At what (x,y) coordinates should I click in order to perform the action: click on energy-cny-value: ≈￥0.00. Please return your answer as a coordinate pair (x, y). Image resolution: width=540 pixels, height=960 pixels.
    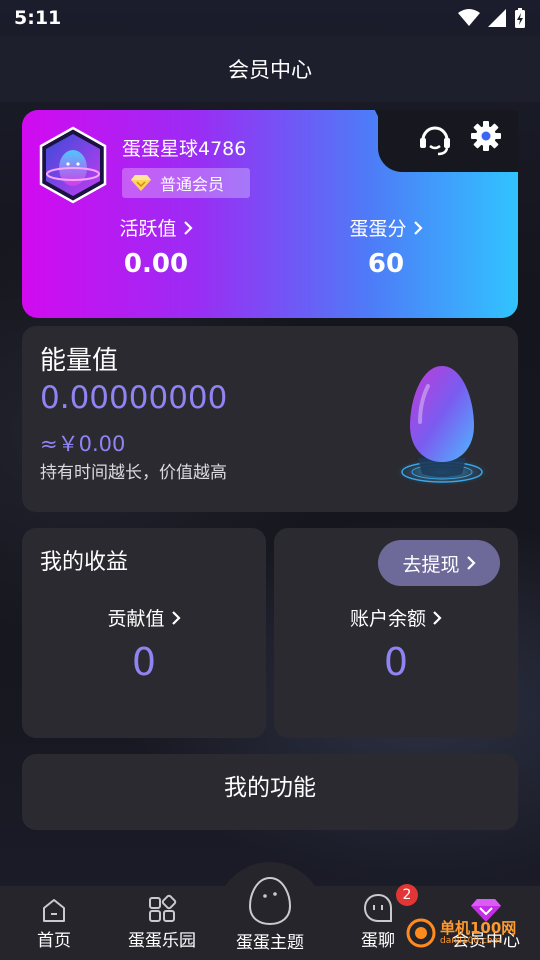
    Looking at the image, I should click on (83, 444).